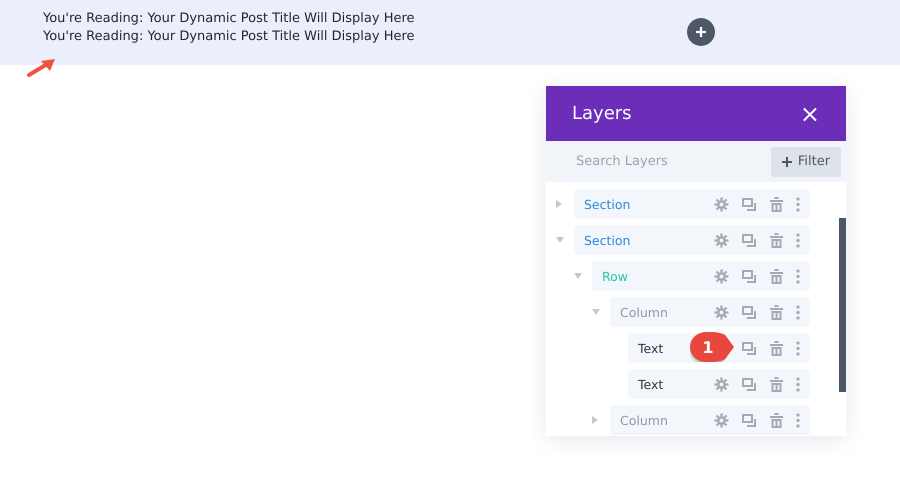 The height and width of the screenshot is (481, 900). I want to click on panel-title: Layers, so click(602, 113).